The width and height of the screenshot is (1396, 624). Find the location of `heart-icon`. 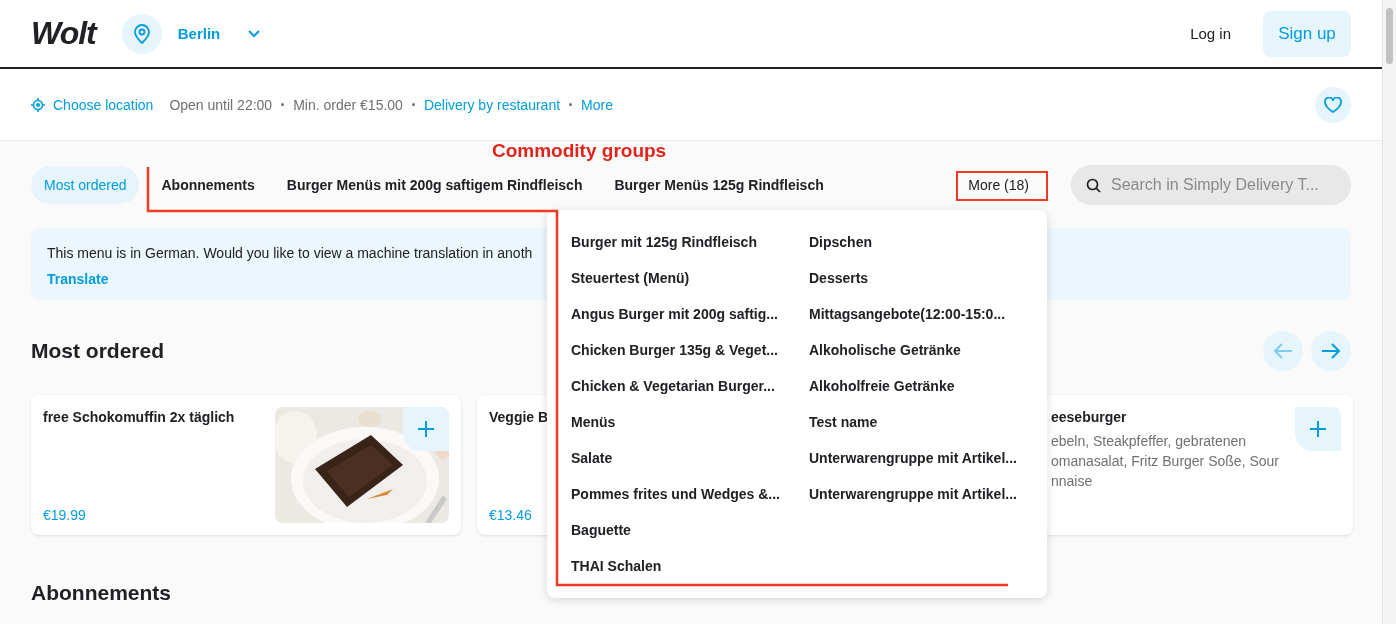

heart-icon is located at coordinates (1333, 104).